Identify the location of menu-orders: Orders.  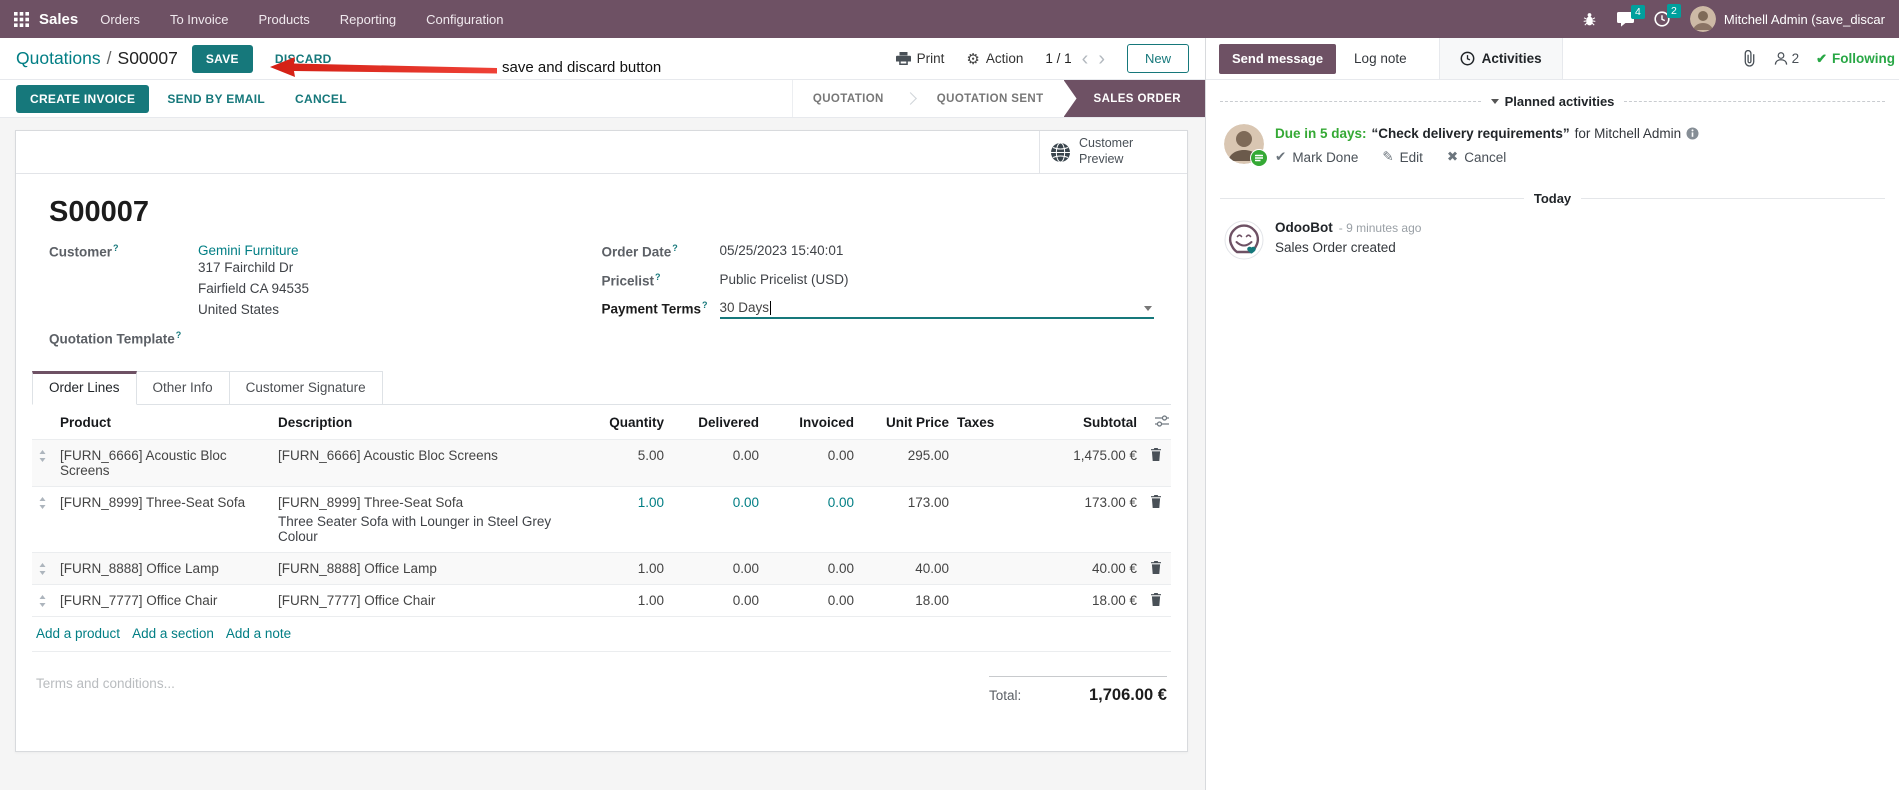
(120, 19).